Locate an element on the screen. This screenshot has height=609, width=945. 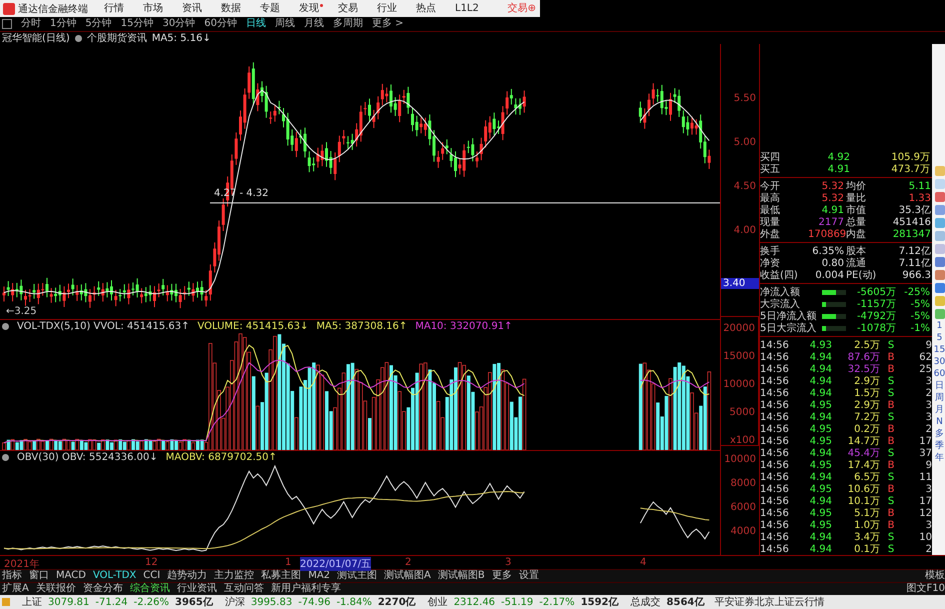
period-shortcut-button: N is located at coordinates (939, 422).